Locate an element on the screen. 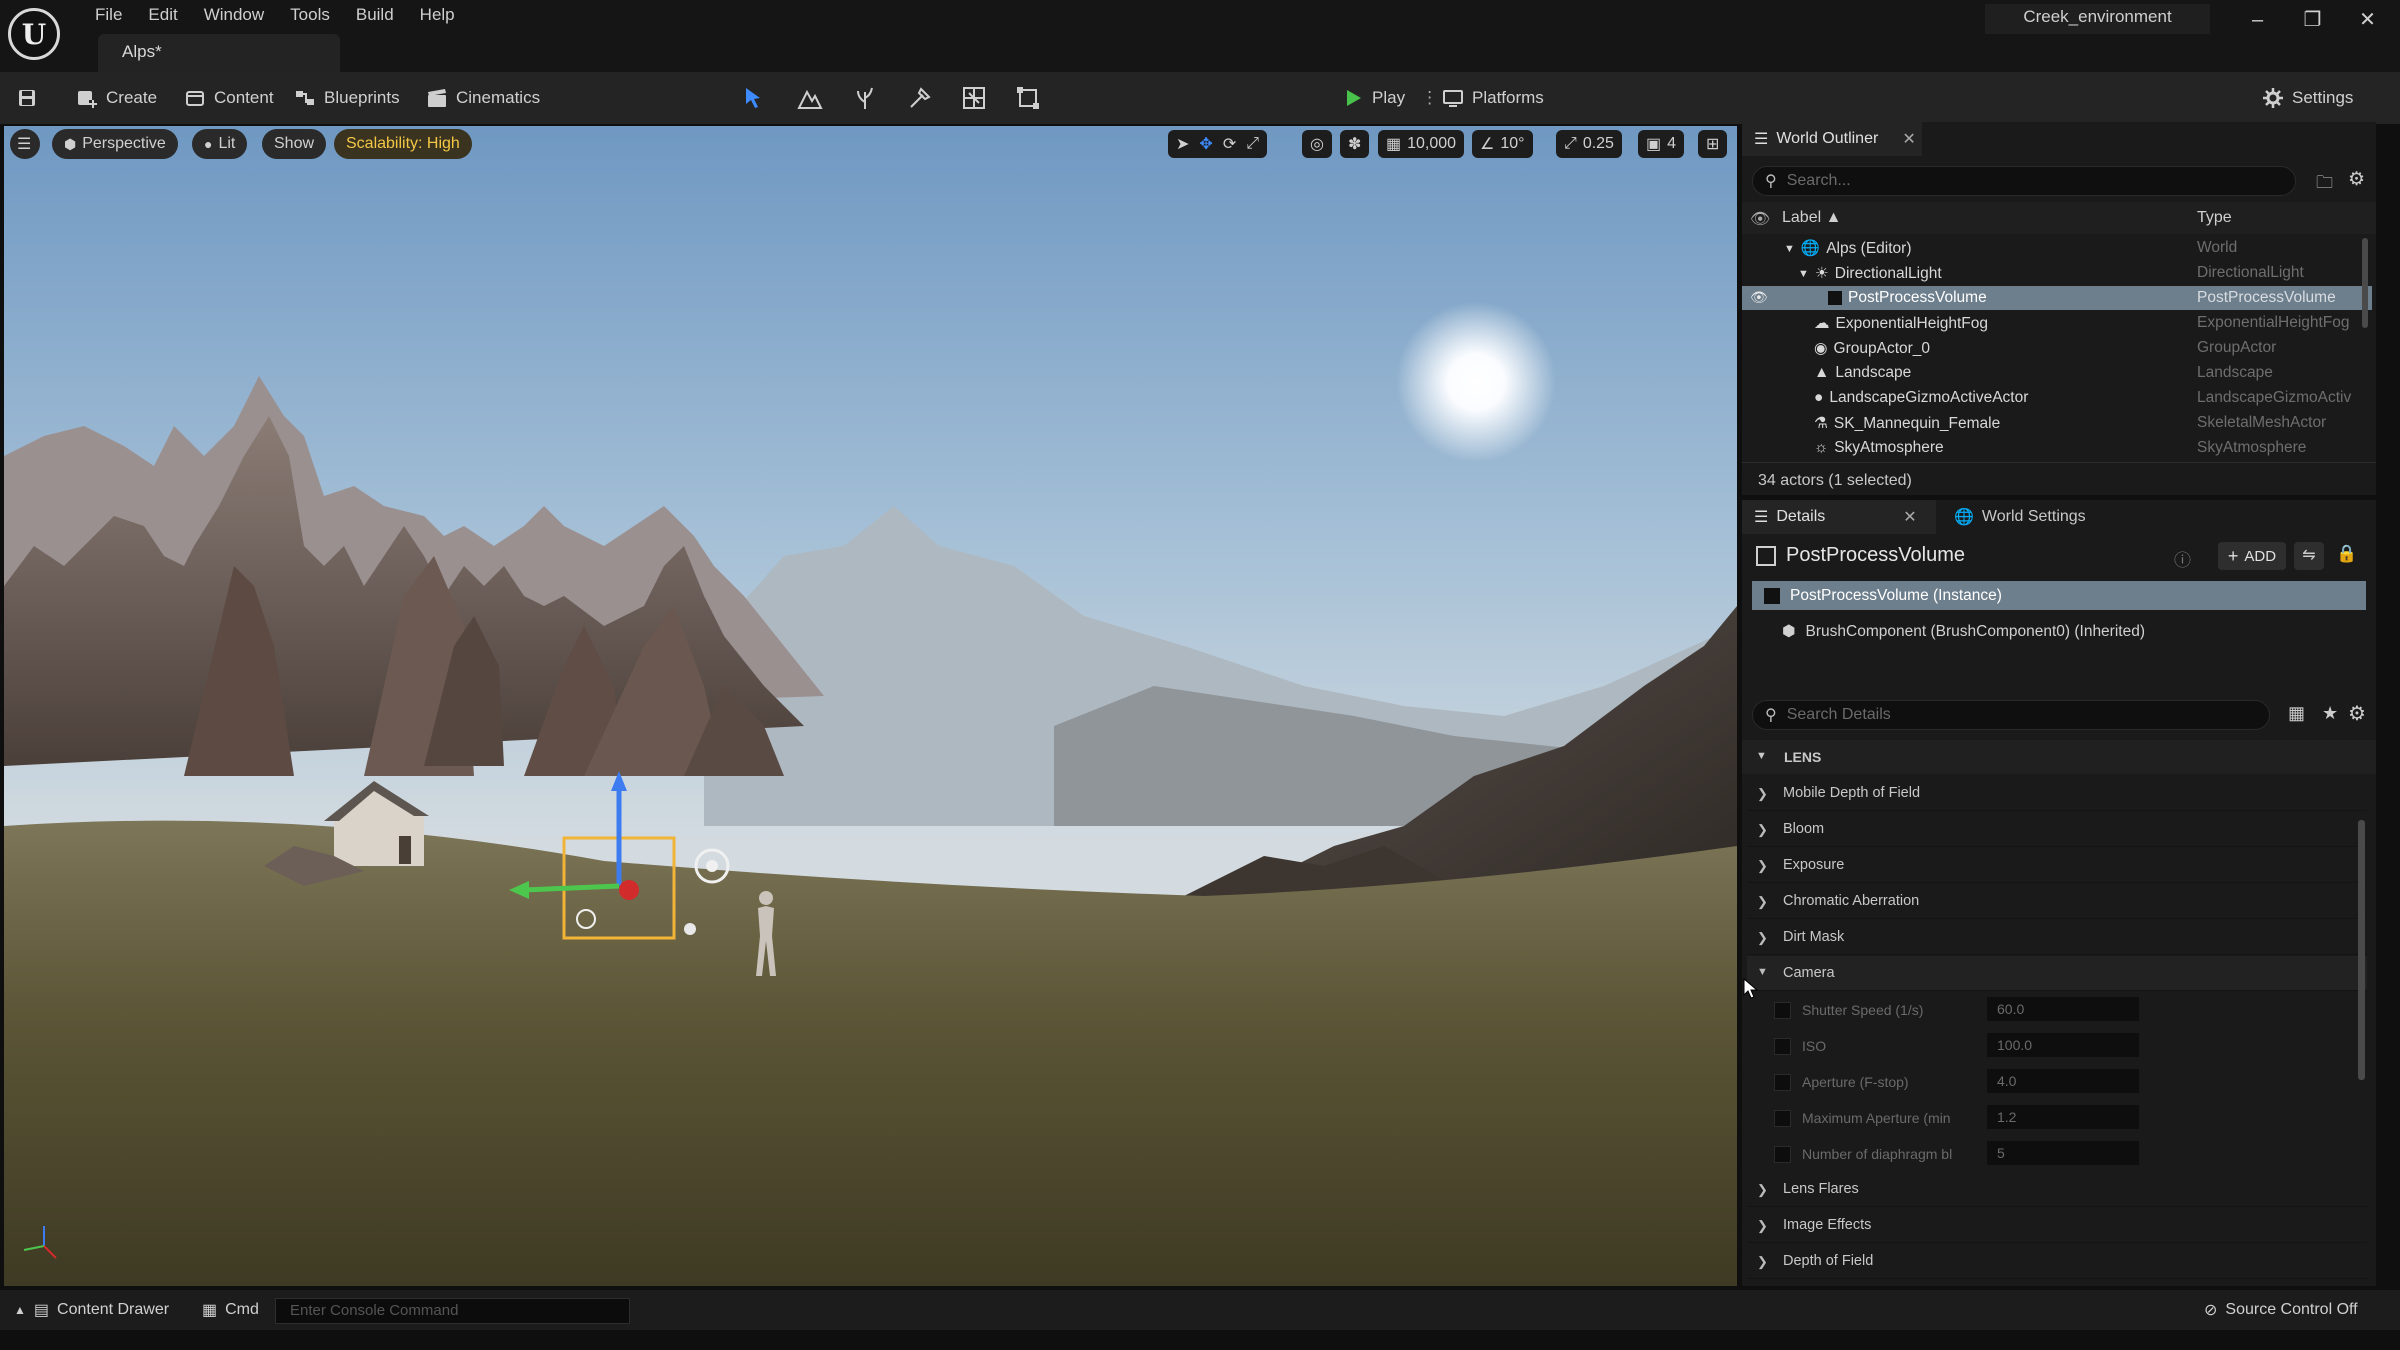 This screenshot has width=2400, height=1350. content-button: Content is located at coordinates (229, 98).